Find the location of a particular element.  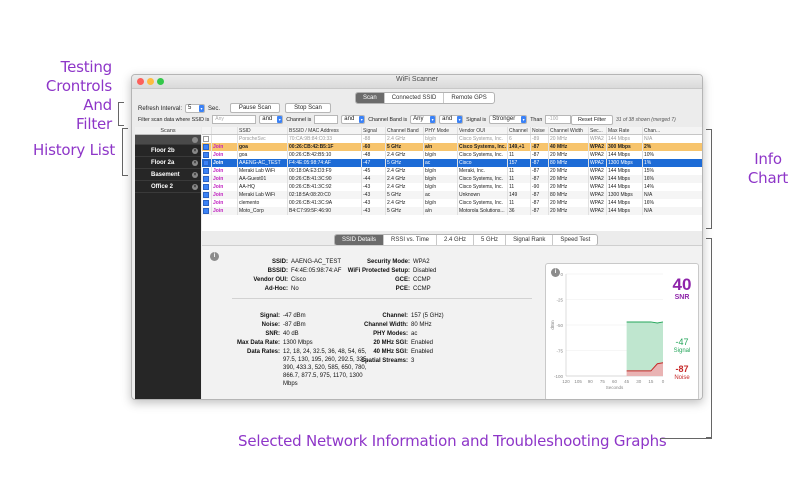

than-input: -100 is located at coordinates (558, 119).